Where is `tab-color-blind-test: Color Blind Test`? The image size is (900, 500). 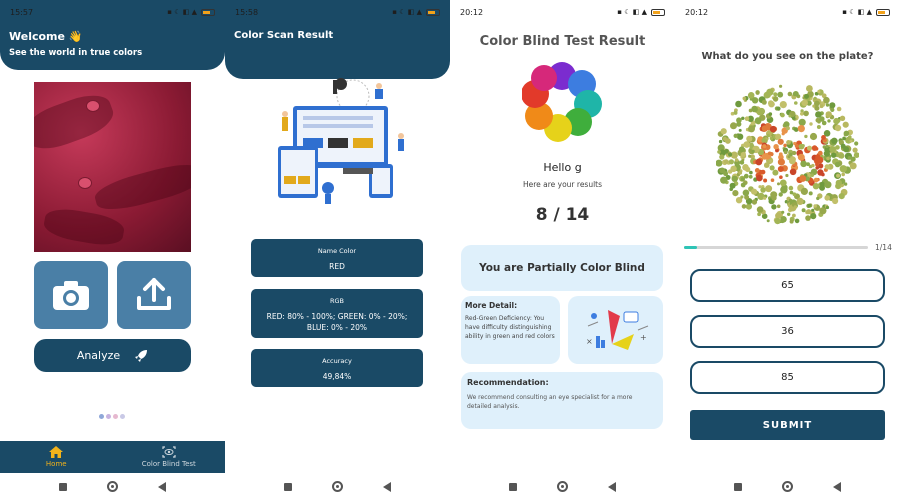 tab-color-blind-test: Color Blind Test is located at coordinates (169, 457).